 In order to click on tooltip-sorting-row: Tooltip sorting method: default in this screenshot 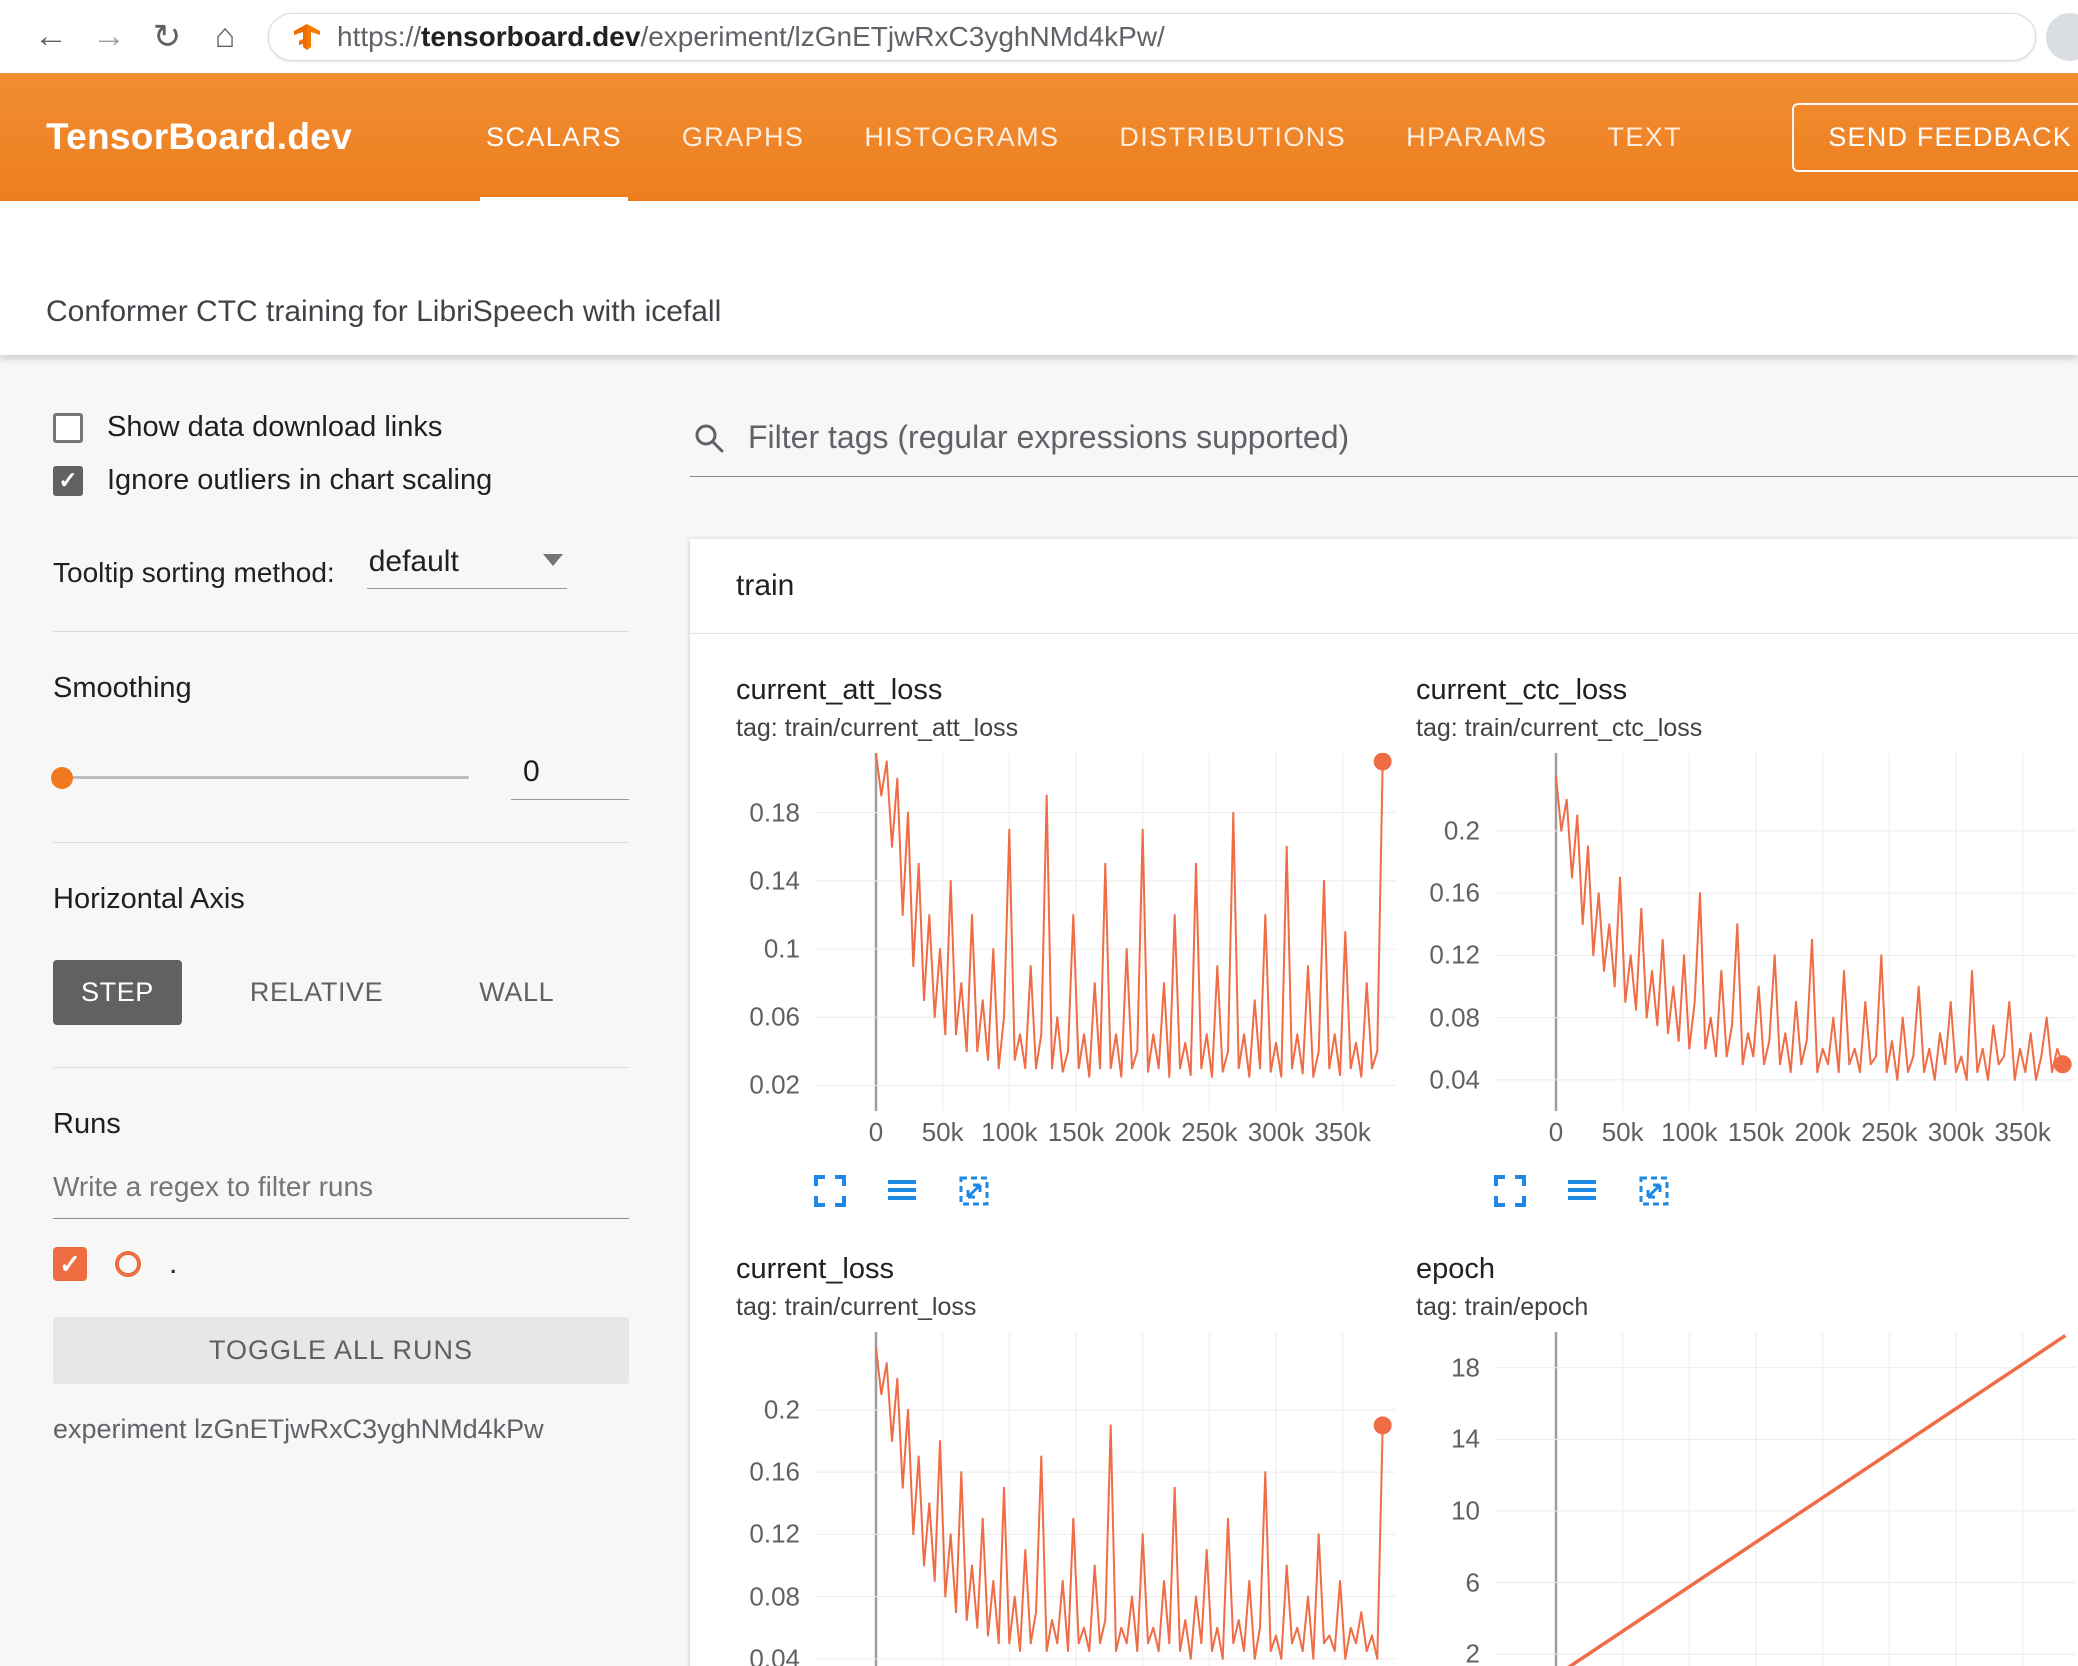, I will do `click(341, 567)`.